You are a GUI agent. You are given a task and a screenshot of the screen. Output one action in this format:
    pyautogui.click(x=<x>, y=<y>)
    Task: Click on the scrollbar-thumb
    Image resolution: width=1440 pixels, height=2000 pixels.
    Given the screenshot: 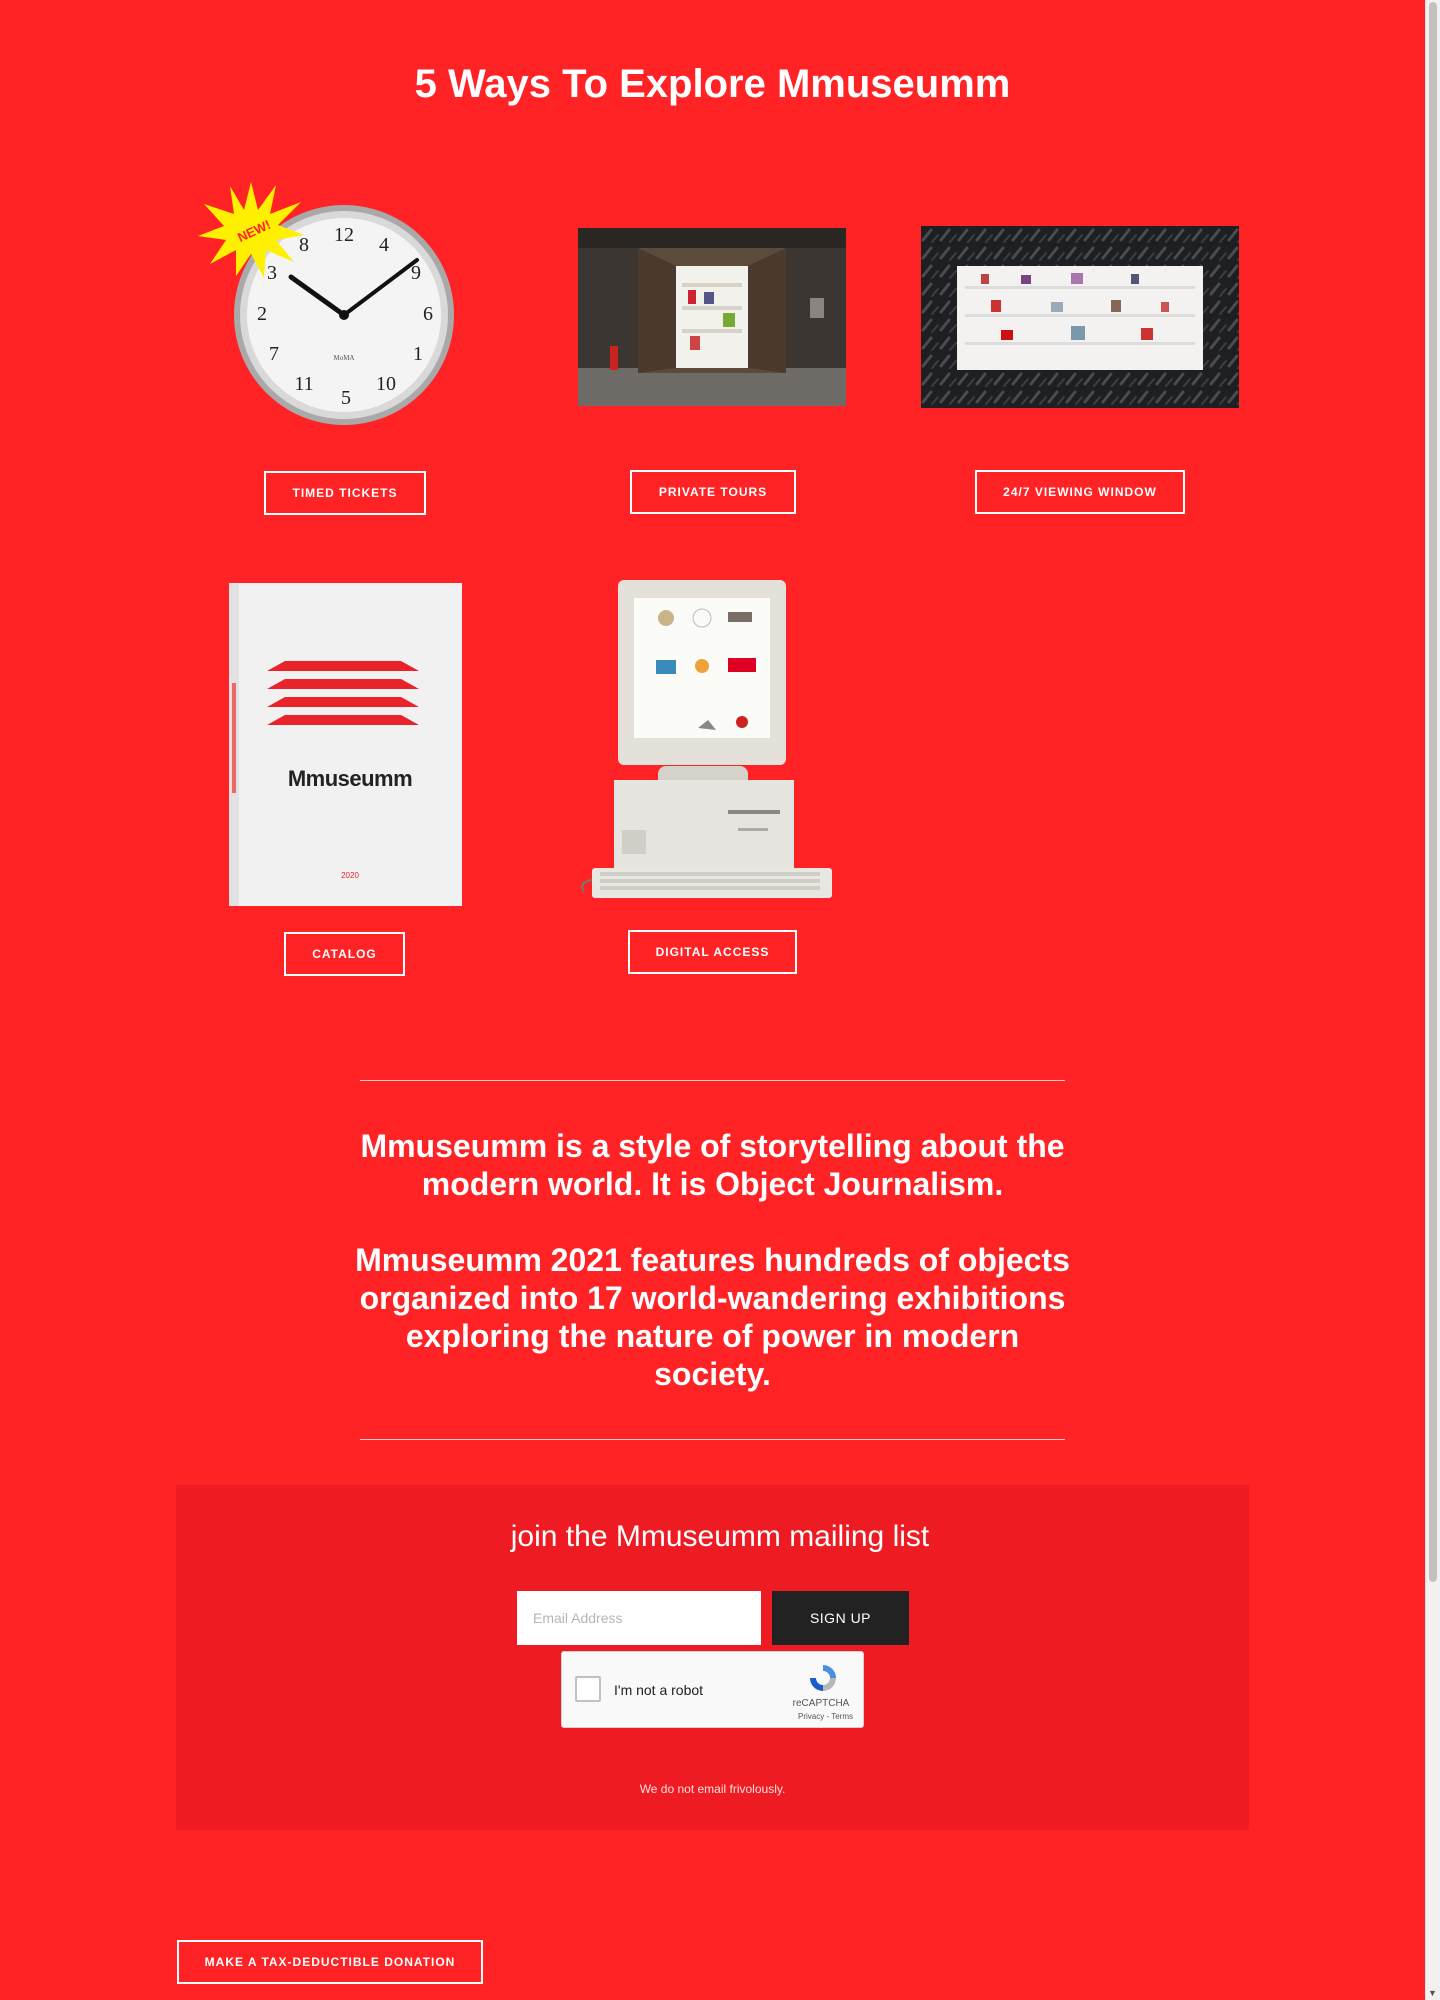 What is the action you would take?
    pyautogui.click(x=1433, y=792)
    